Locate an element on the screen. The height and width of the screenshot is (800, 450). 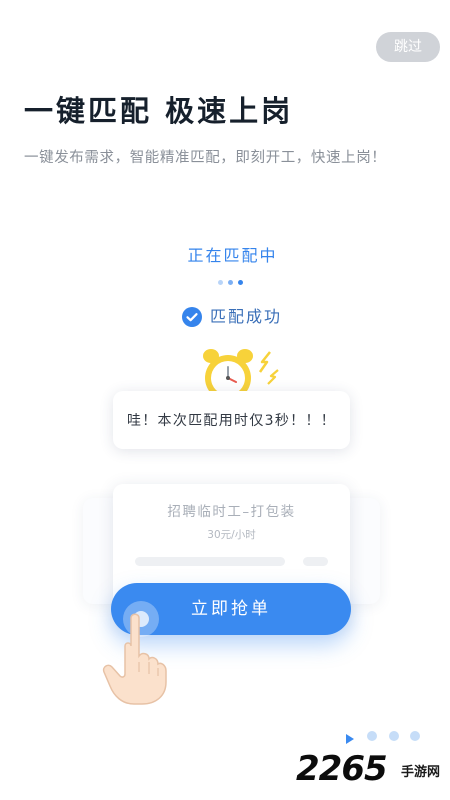
skip-button: 跳过 is located at coordinates (408, 47).